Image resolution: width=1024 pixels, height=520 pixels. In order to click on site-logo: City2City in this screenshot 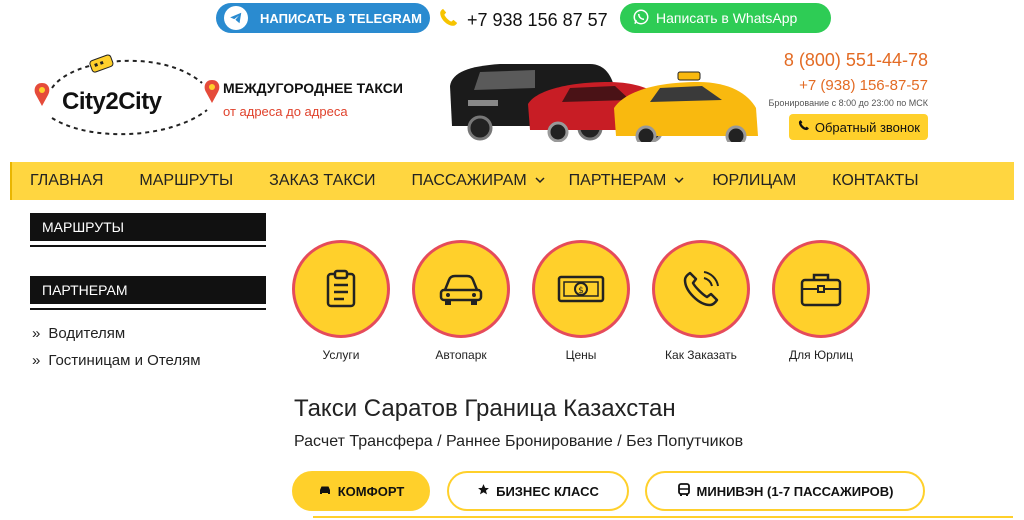, I will do `click(127, 93)`.